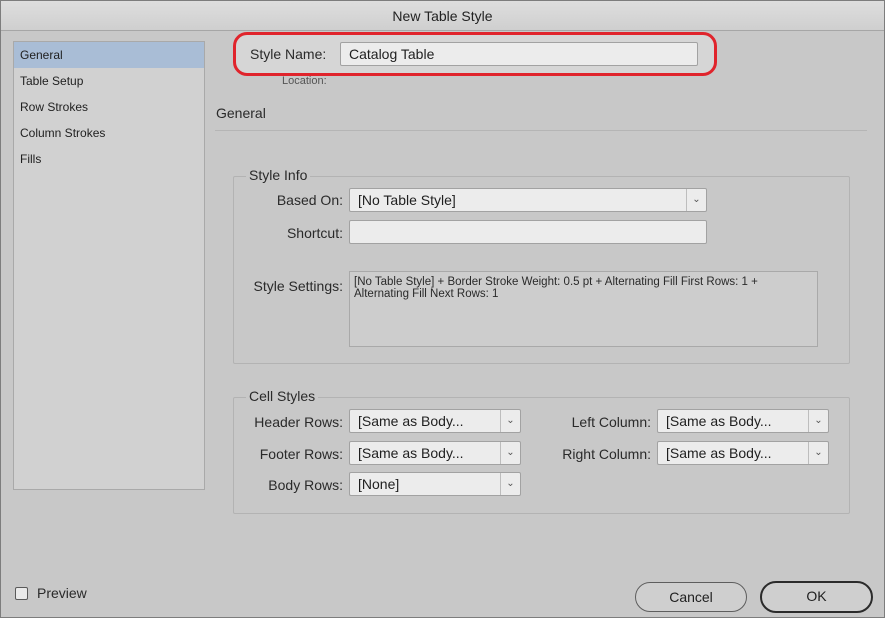 This screenshot has width=885, height=618. What do you see at coordinates (528, 232) in the screenshot?
I see `shortcut-input` at bounding box center [528, 232].